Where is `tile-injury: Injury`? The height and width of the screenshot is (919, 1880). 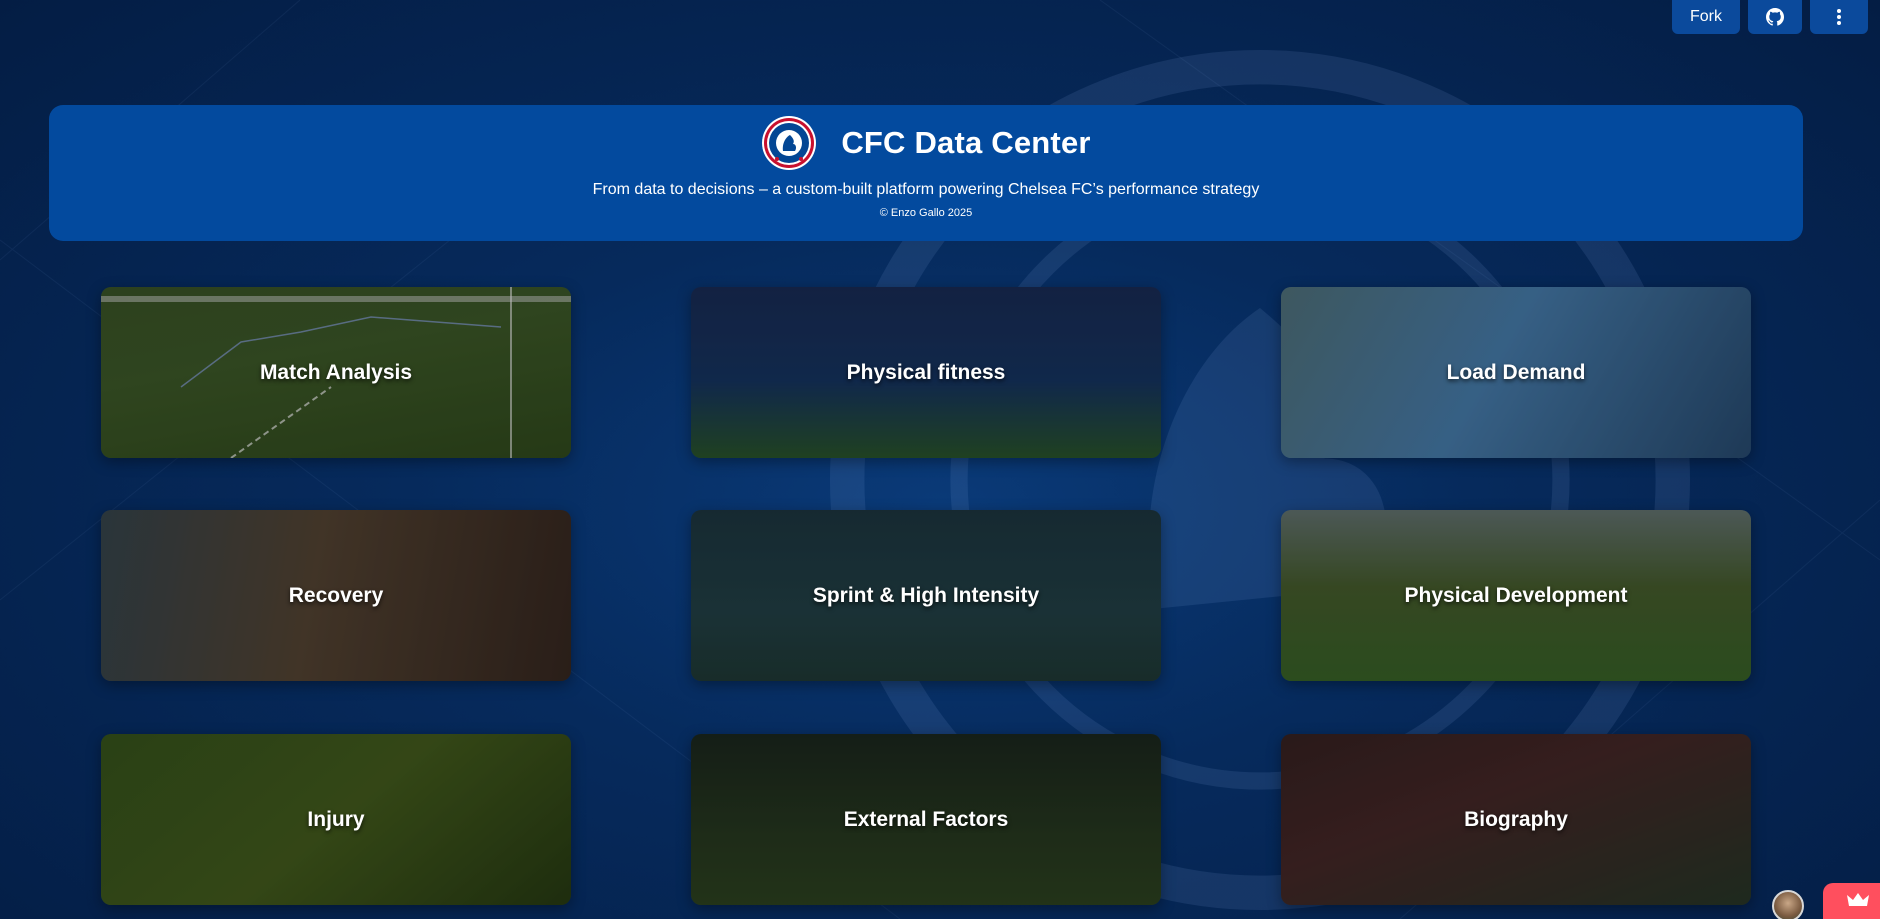
tile-injury: Injury is located at coordinates (336, 819).